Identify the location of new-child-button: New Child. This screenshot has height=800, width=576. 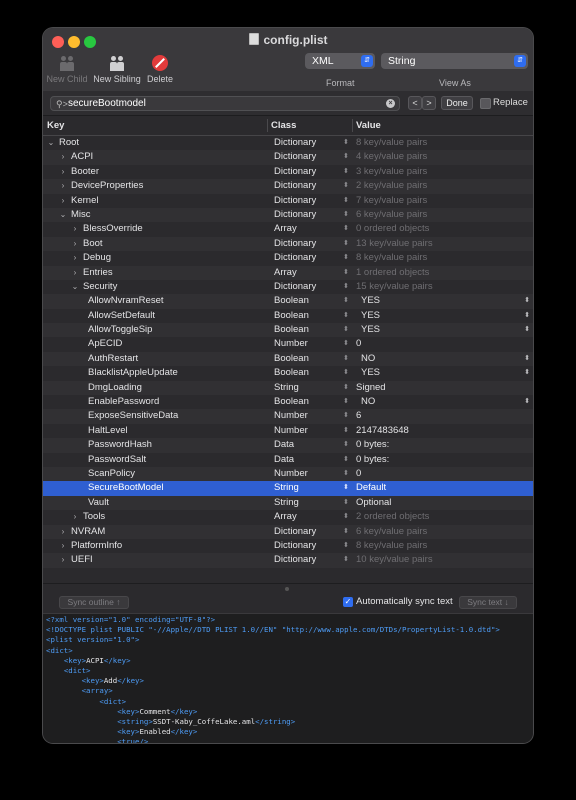
(67, 68).